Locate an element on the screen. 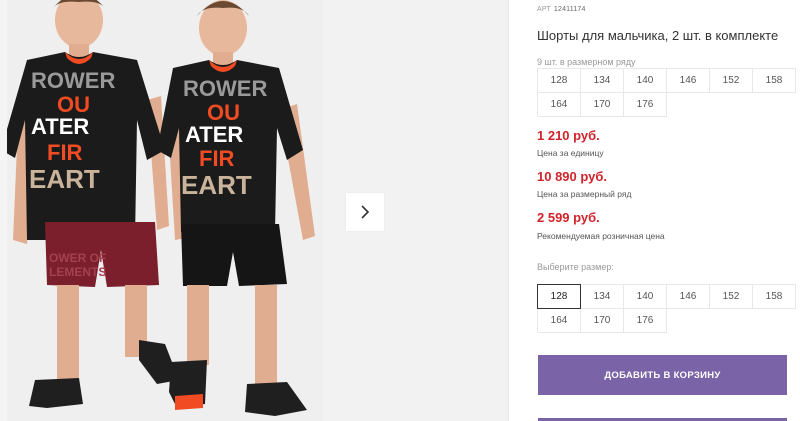 Image resolution: width=800 pixels, height=421 pixels. size-select-caption: Выберите размер: is located at coordinates (575, 267).